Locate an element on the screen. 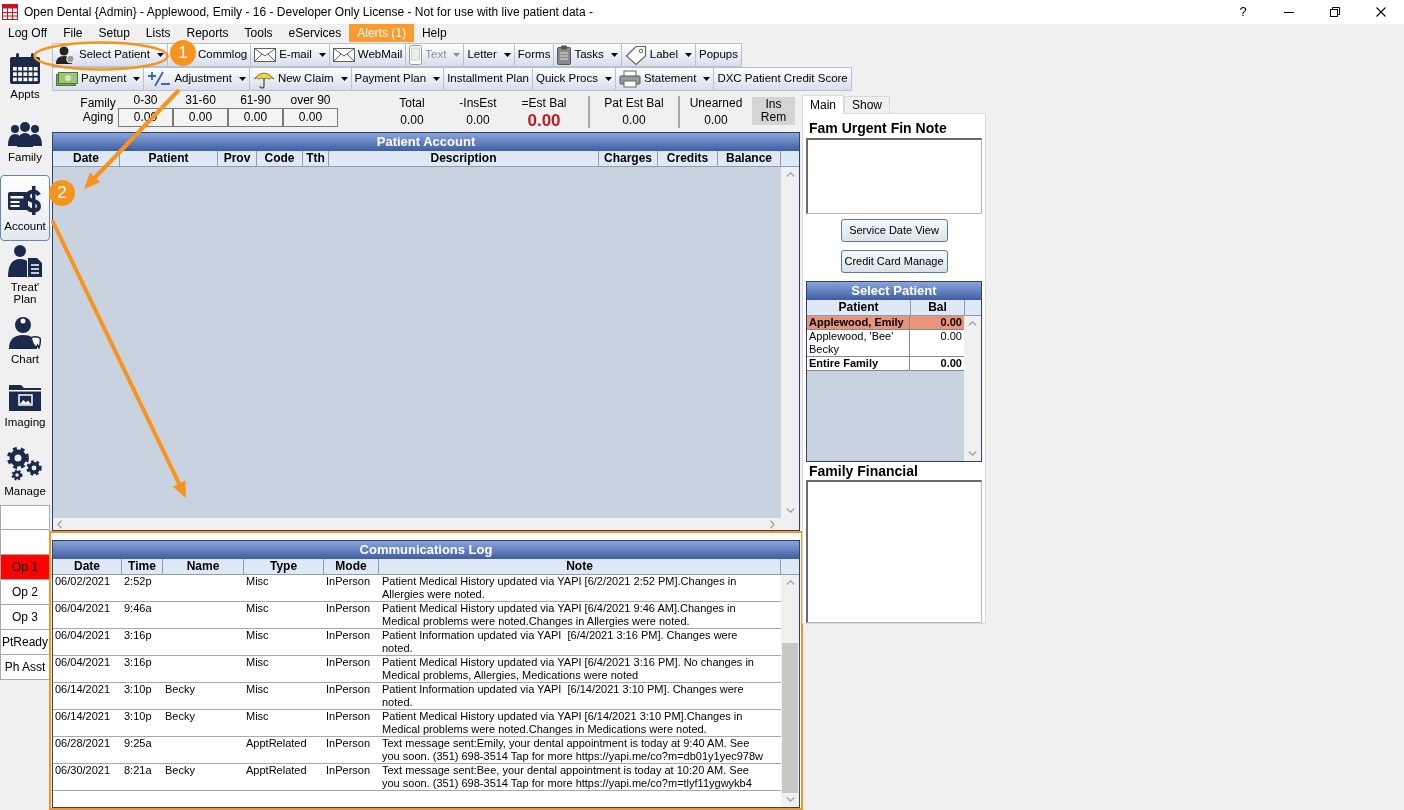 This screenshot has width=1404, height=810. table-cell-text: 2:52p is located at coordinates (138, 582).